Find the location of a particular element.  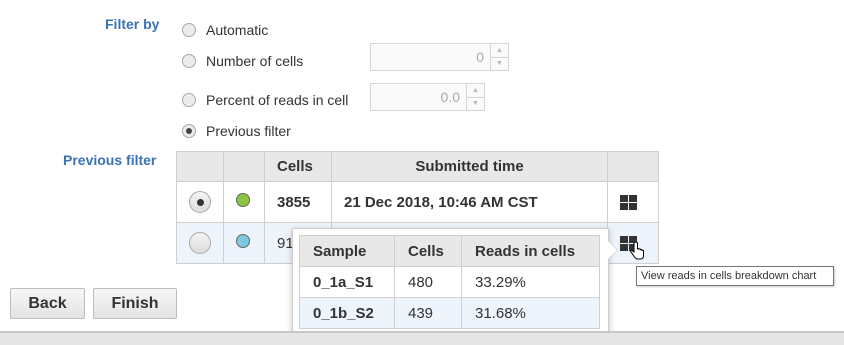

filter-by-label: Filter by is located at coordinates (132, 24).